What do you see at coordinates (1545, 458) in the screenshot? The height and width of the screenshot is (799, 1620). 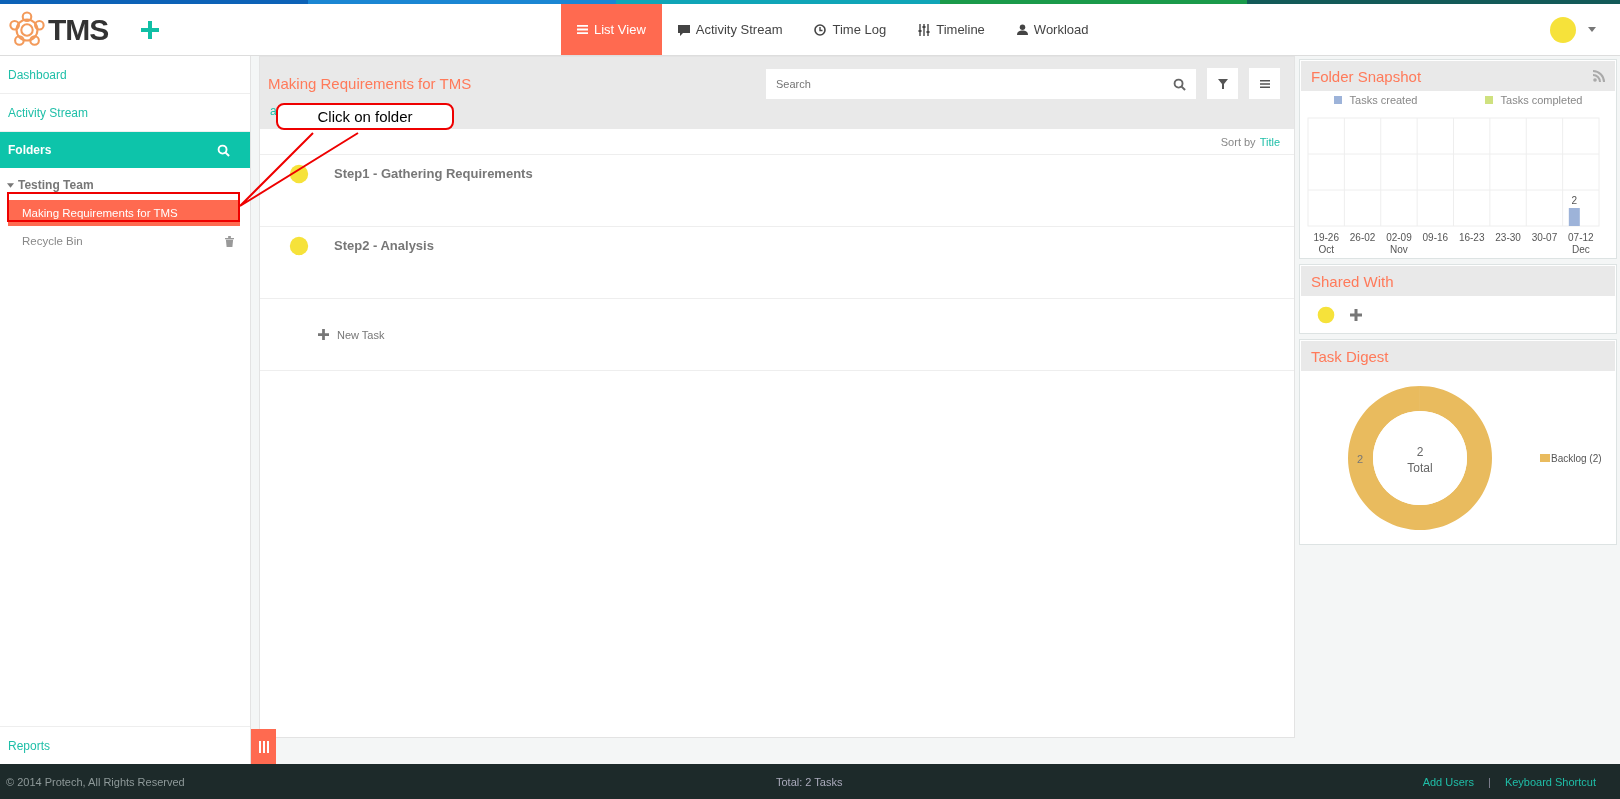 I see `legend-swatch` at bounding box center [1545, 458].